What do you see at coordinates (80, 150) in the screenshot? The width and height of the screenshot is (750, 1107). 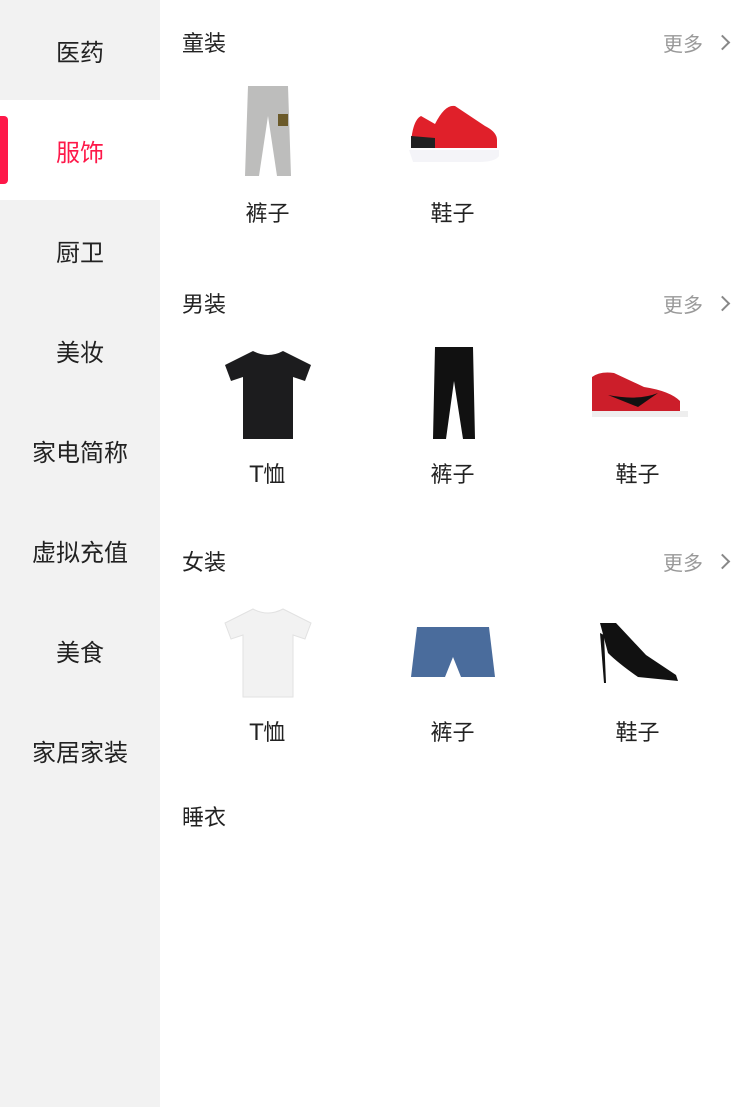 I see `sidebar-item-apparel: 服饰` at bounding box center [80, 150].